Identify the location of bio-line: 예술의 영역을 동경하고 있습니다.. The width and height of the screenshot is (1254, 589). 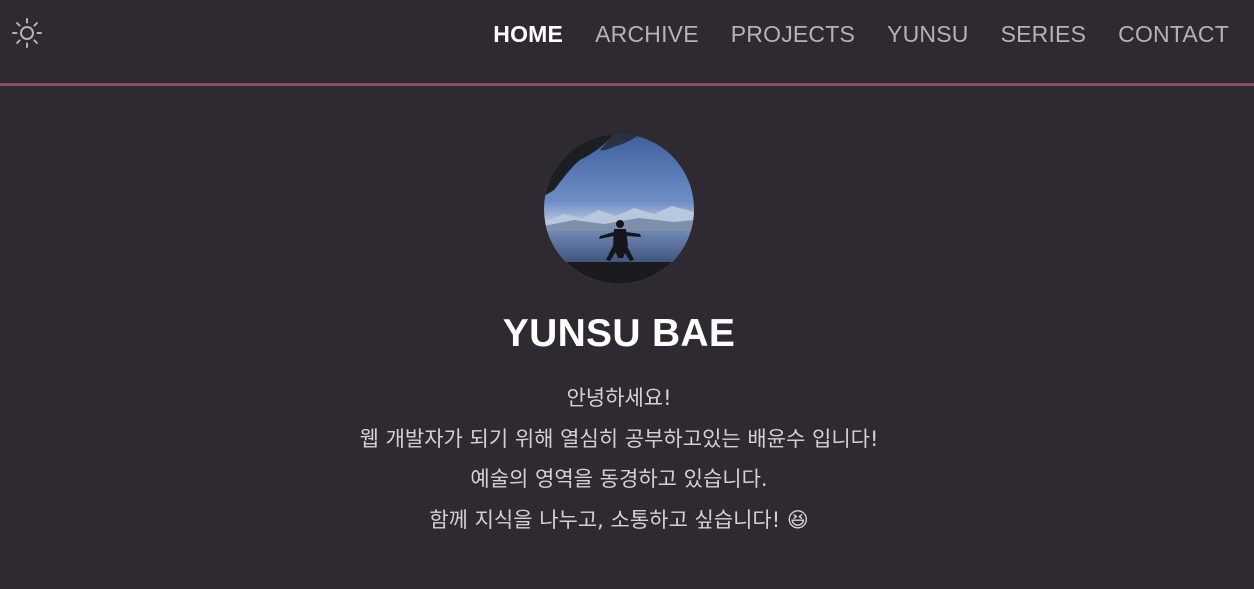
(619, 479).